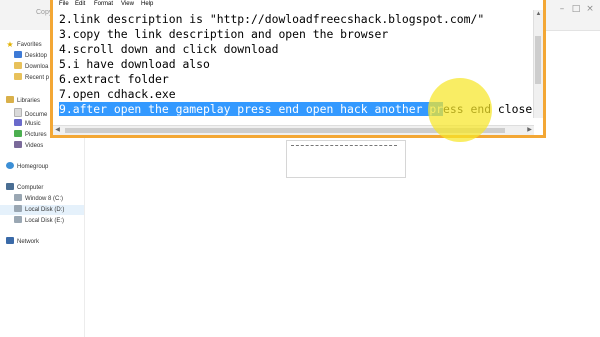 This screenshot has width=600, height=337. Describe the element at coordinates (18, 65) in the screenshot. I see `downloads-icon` at that location.